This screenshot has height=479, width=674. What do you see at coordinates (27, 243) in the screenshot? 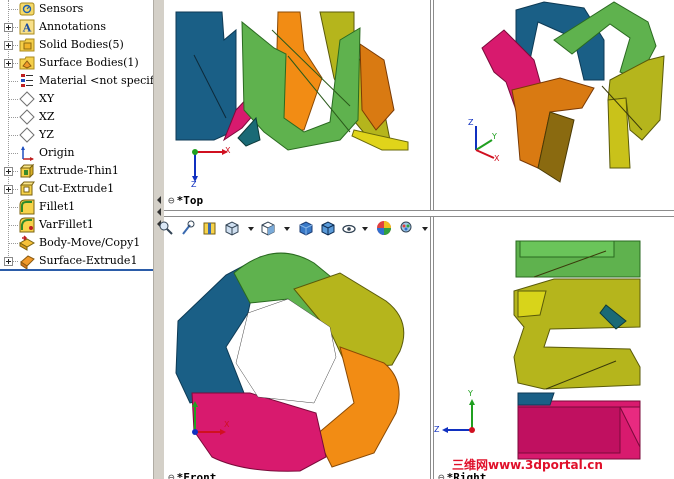
I see `body-move-icon` at bounding box center [27, 243].